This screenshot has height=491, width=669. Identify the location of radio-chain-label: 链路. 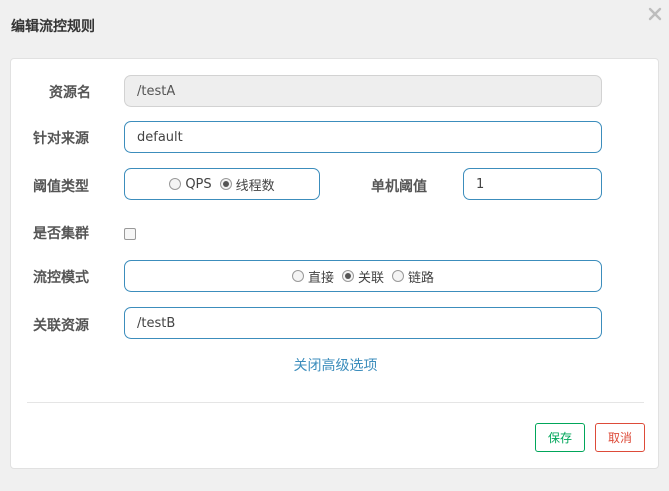
(421, 278).